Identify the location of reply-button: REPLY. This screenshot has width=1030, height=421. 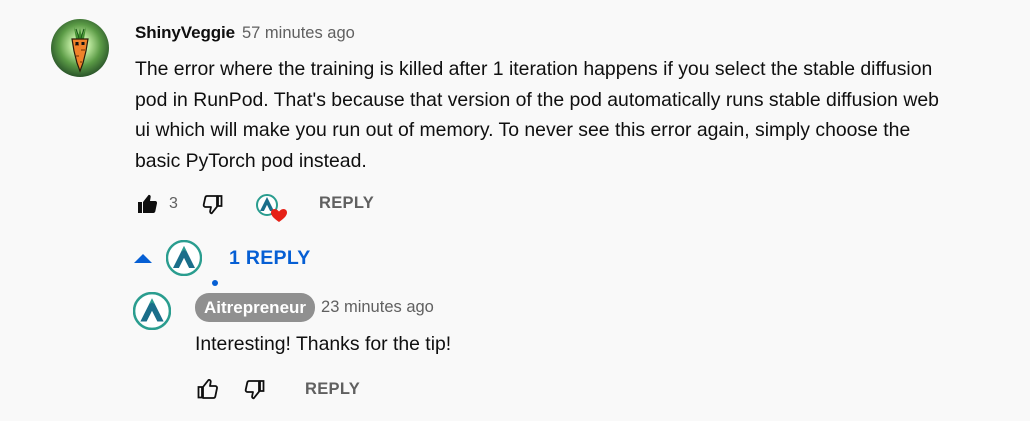
(346, 203).